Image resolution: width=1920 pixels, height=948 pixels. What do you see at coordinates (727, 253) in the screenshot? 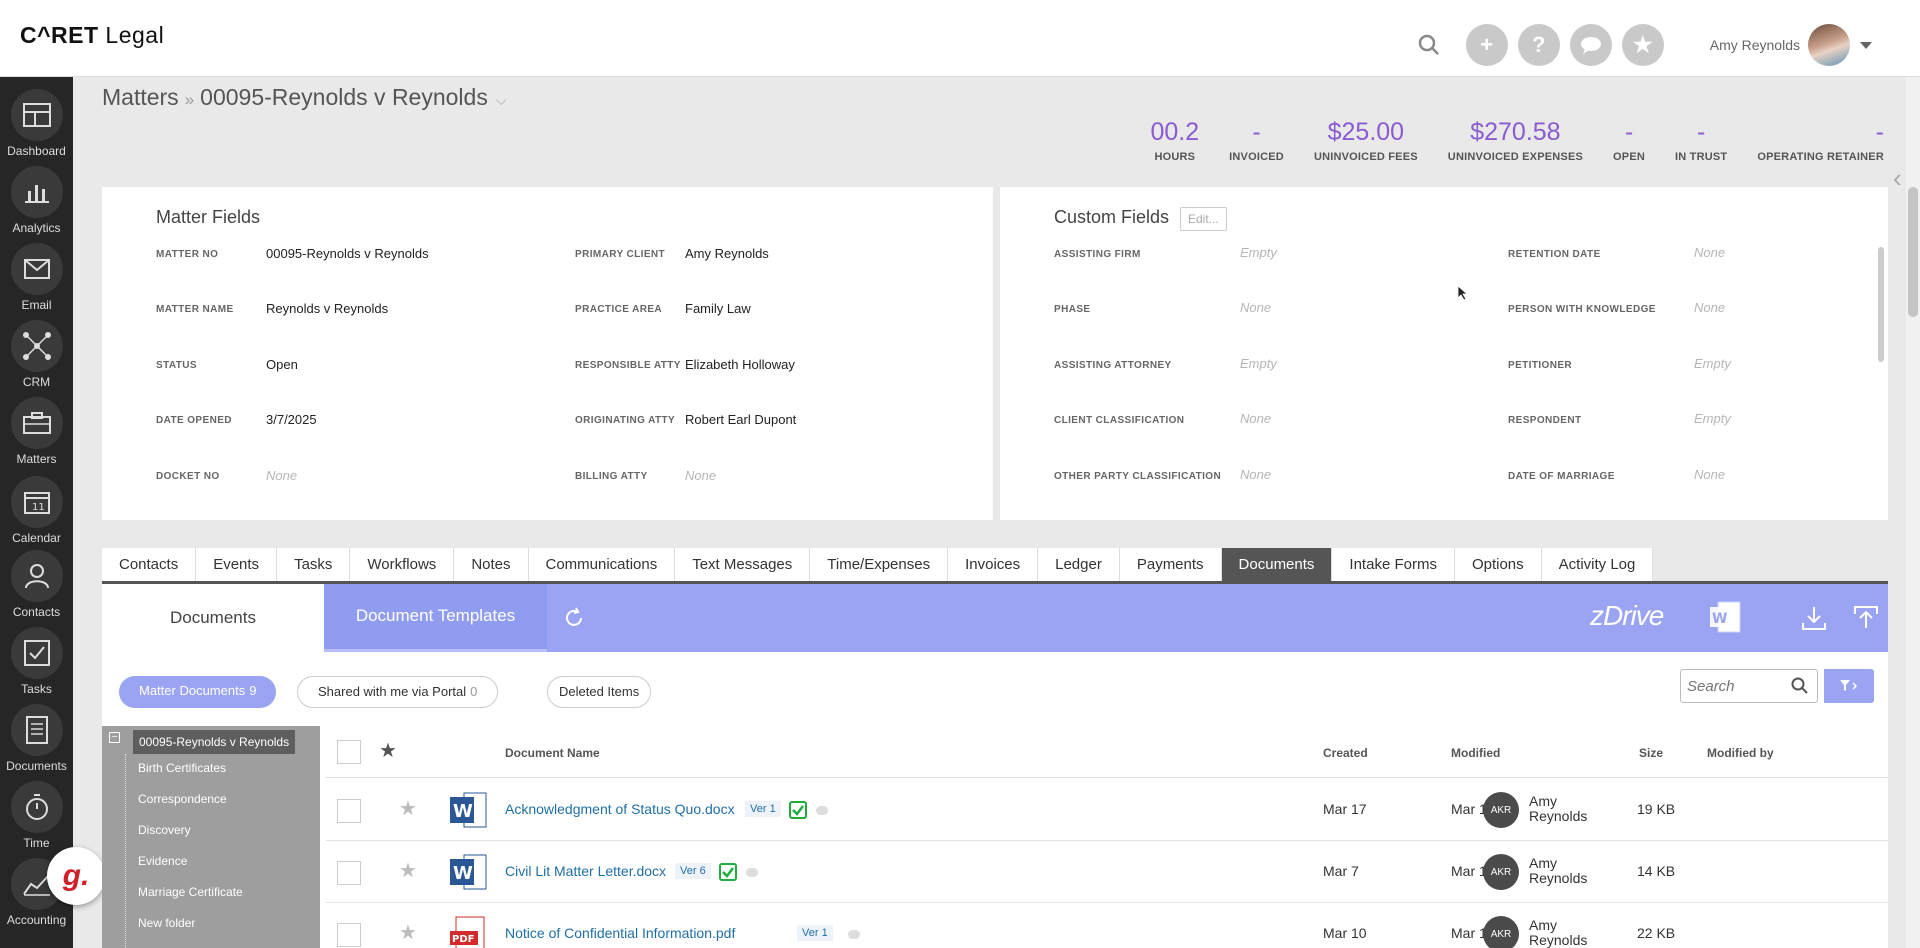
I see `field-value: Amy Reynolds` at bounding box center [727, 253].